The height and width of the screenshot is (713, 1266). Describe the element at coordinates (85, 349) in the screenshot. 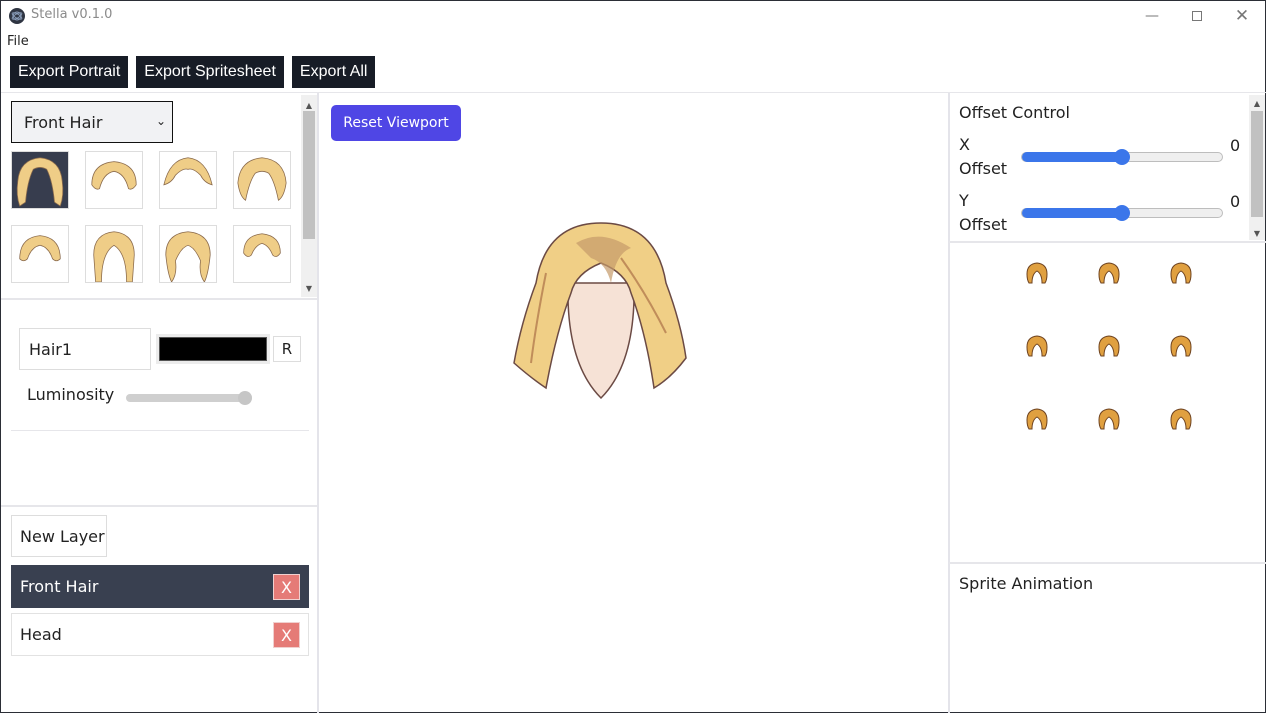

I see `color-name-field: Hair1` at that location.